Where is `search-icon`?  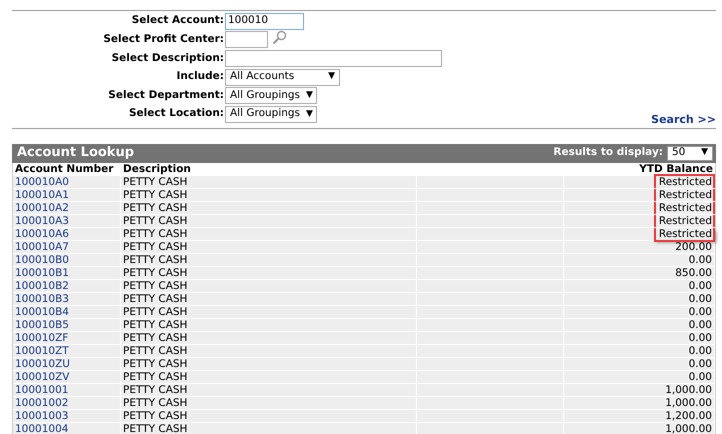
search-icon is located at coordinates (279, 38).